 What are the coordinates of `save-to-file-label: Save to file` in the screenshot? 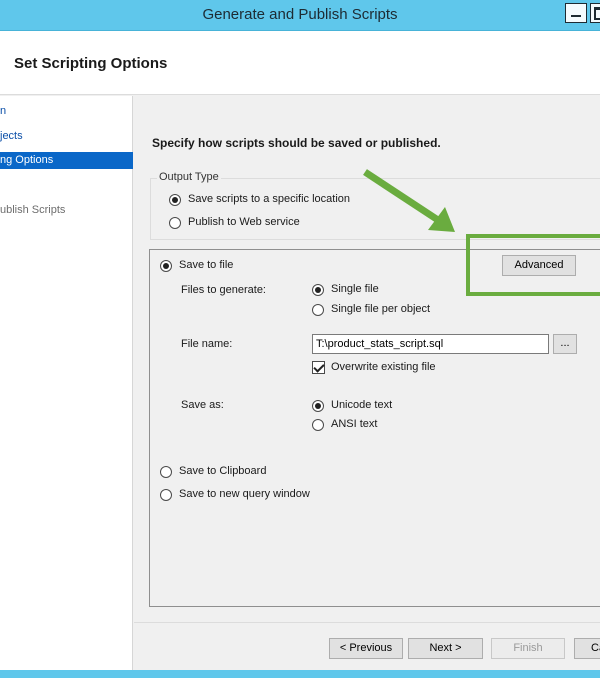 It's located at (206, 265).